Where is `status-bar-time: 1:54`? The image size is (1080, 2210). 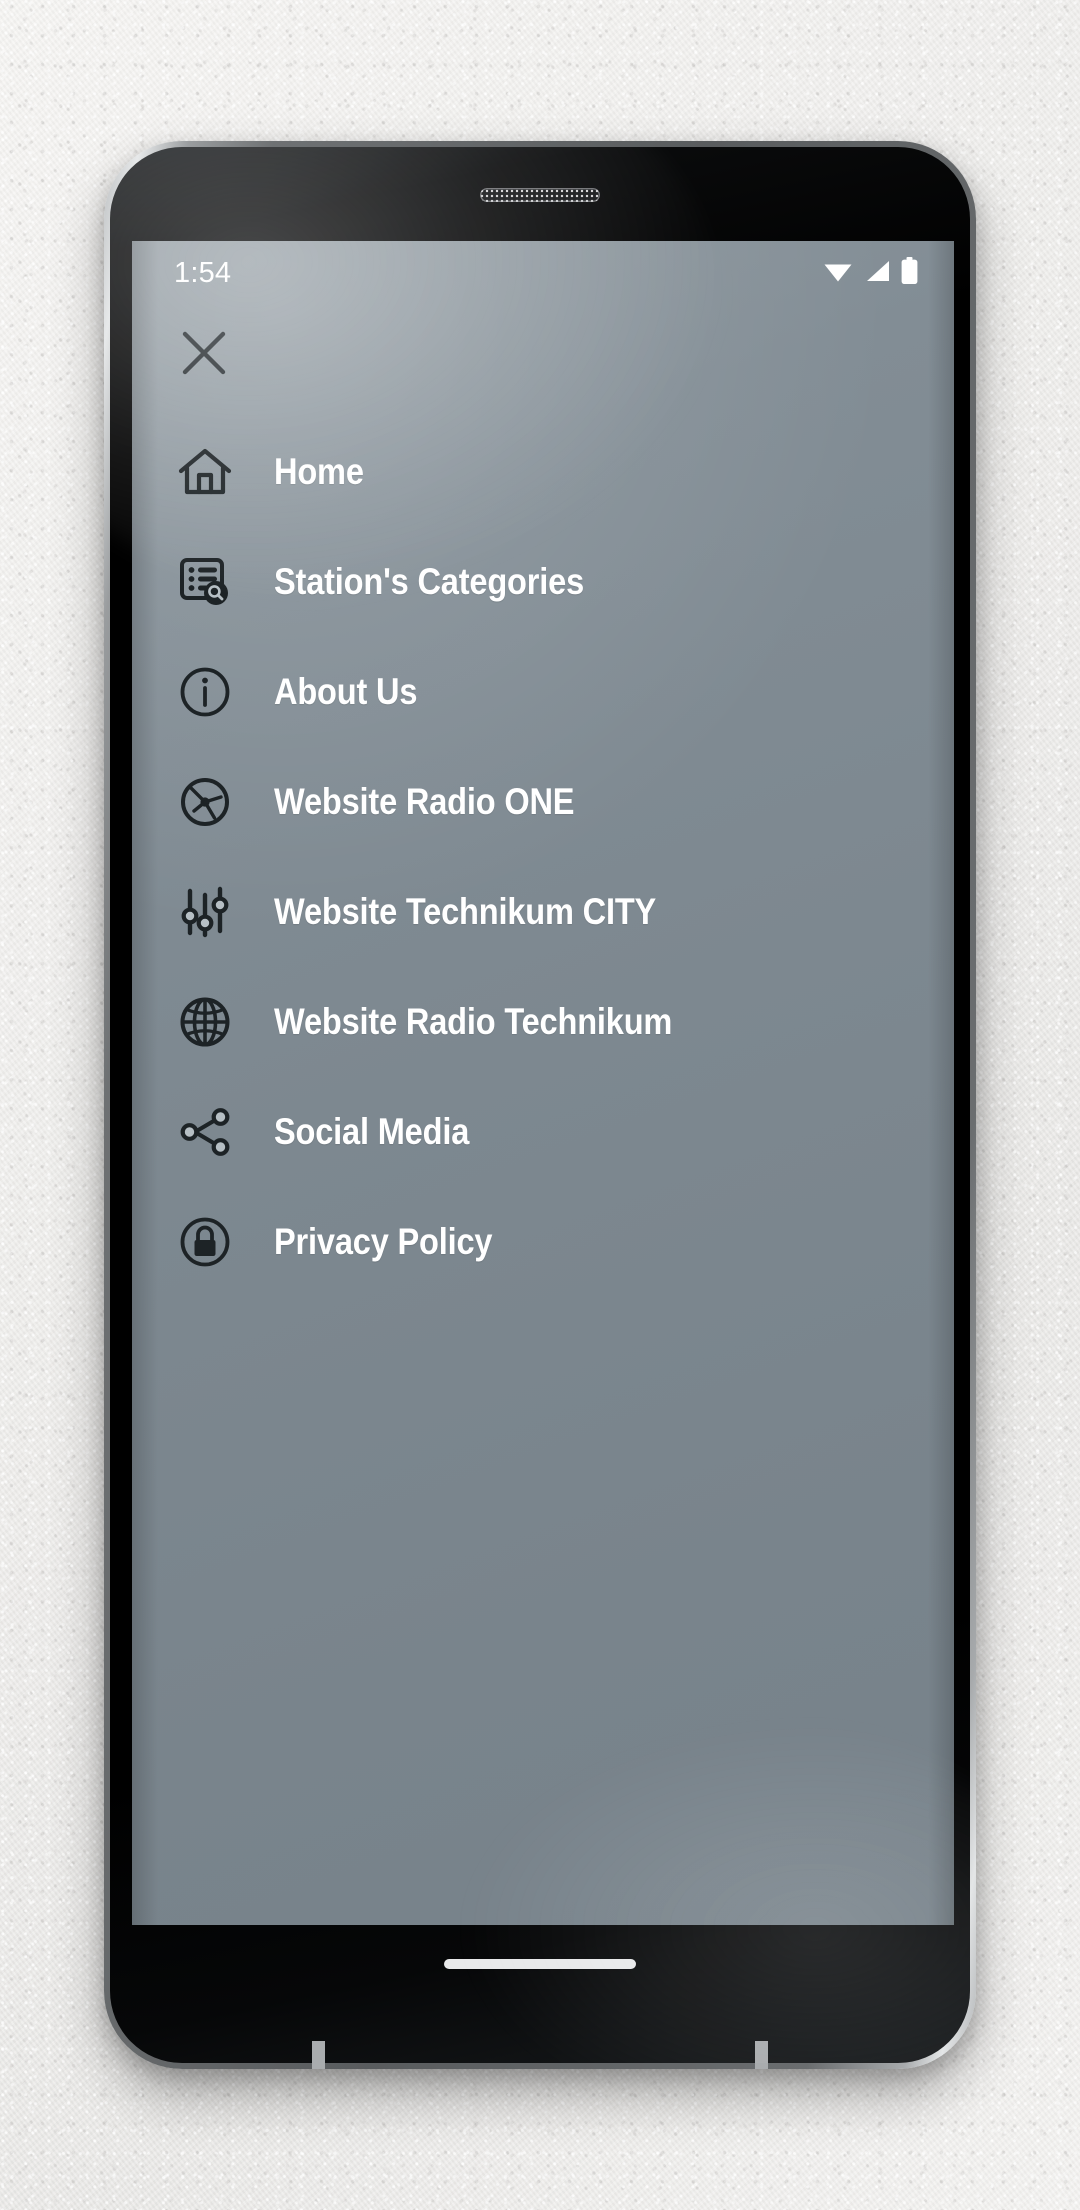
status-bar-time: 1:54 is located at coordinates (203, 272).